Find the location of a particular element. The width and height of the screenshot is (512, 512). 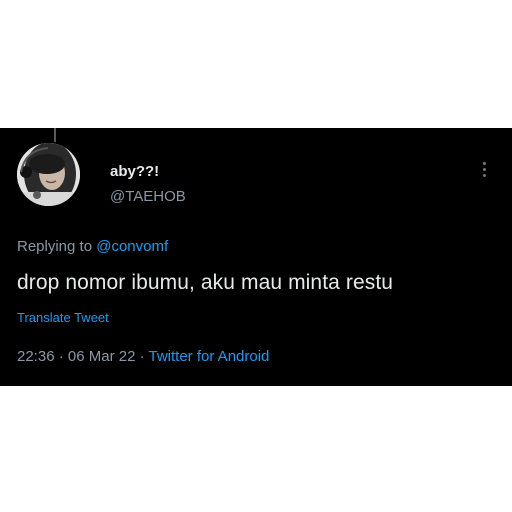

tweet-time: 22:36 is located at coordinates (36, 356).